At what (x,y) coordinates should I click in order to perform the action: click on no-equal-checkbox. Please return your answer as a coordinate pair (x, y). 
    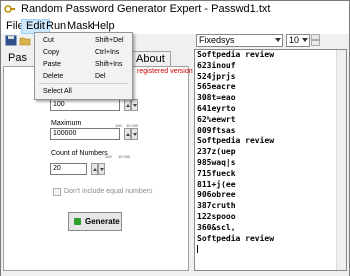
    Looking at the image, I should click on (57, 192).